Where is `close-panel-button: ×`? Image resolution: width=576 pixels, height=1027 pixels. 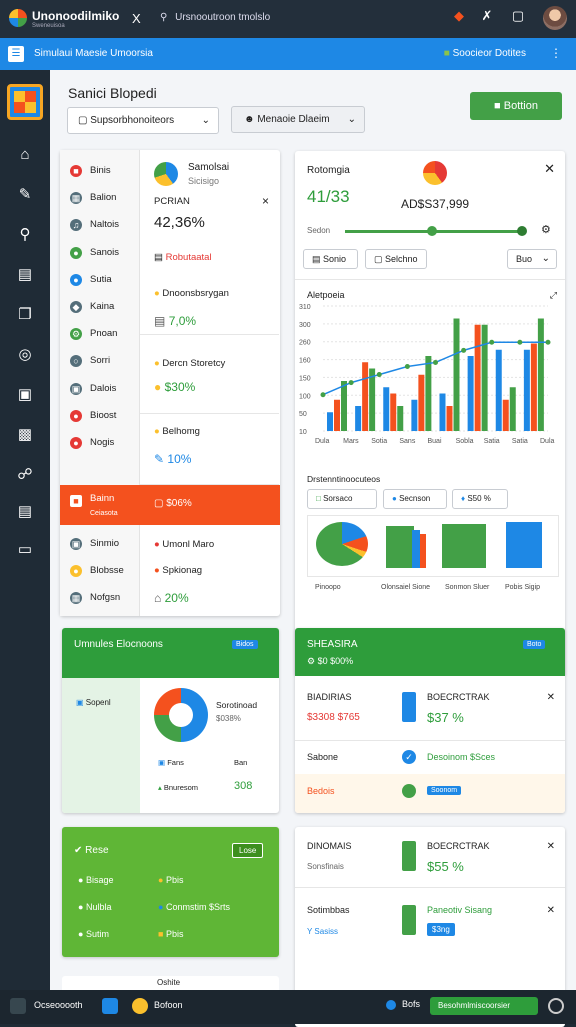
close-panel-button: × is located at coordinates (265, 201).